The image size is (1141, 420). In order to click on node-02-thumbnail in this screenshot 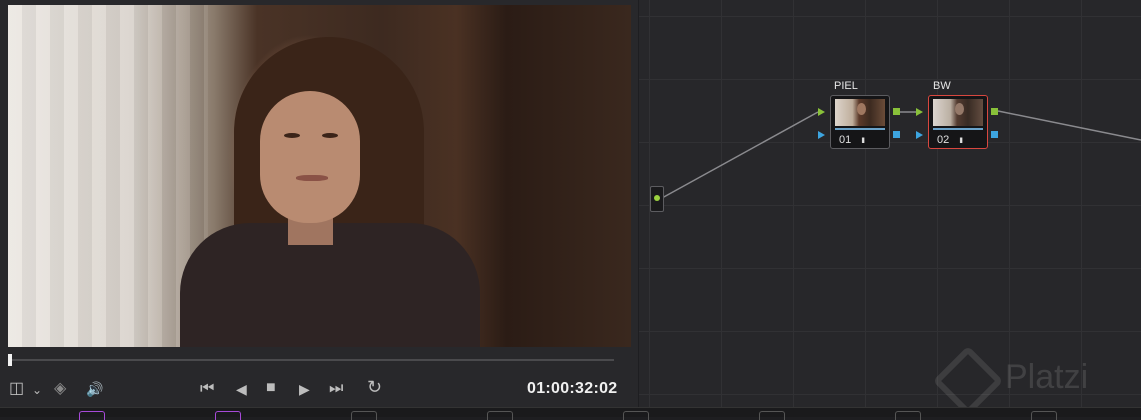, I will do `click(958, 112)`.